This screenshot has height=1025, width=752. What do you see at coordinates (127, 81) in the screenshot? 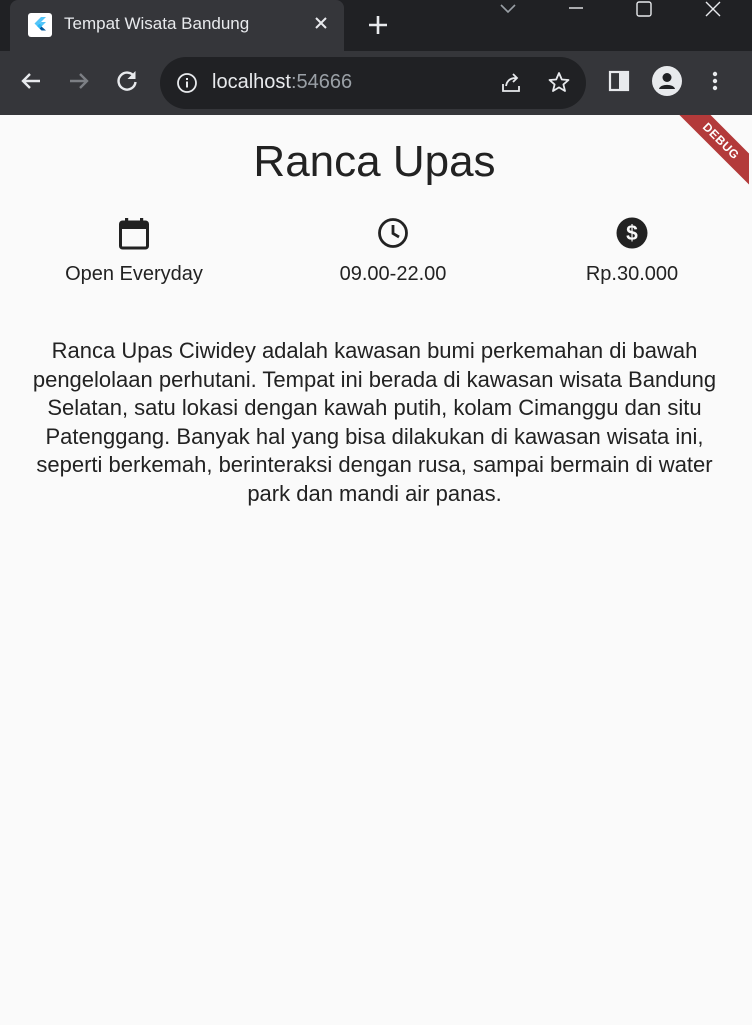
I see `reload-icon` at bounding box center [127, 81].